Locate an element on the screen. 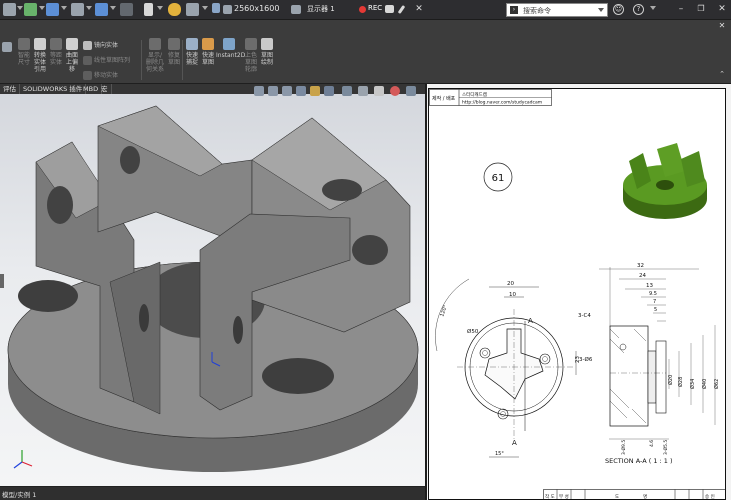 Image resolution: width=731 pixels, height=500 pixels. zoom-to-area-icon is located at coordinates (273, 91).